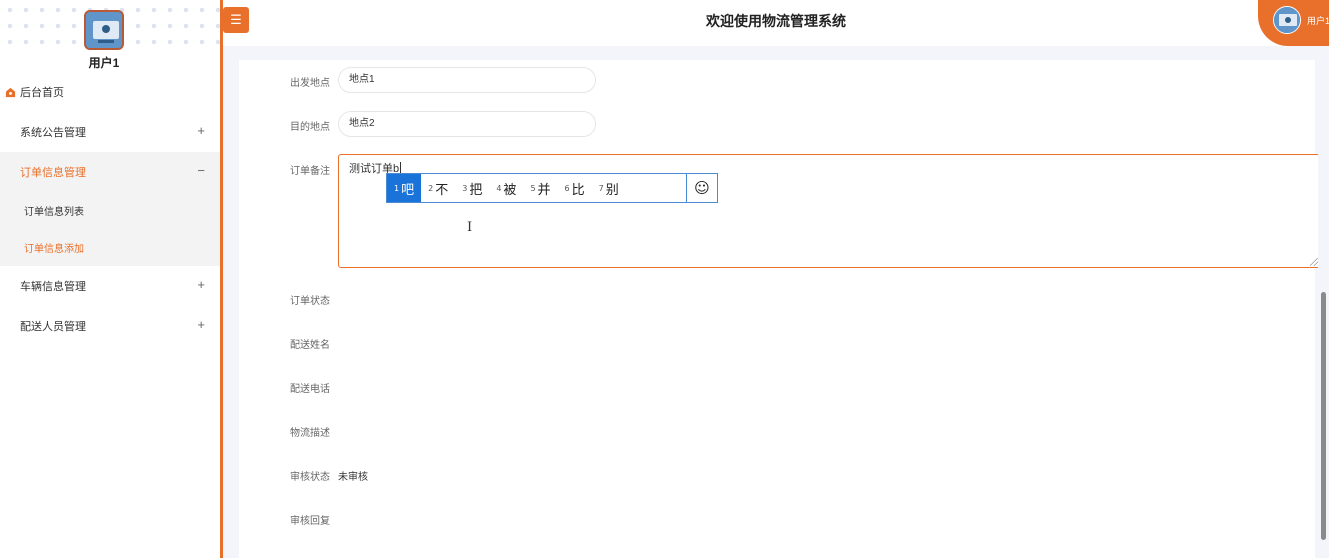 Image resolution: width=1329 pixels, height=558 pixels. I want to click on sidebar-item-label: 车辆信息管理, so click(53, 287).